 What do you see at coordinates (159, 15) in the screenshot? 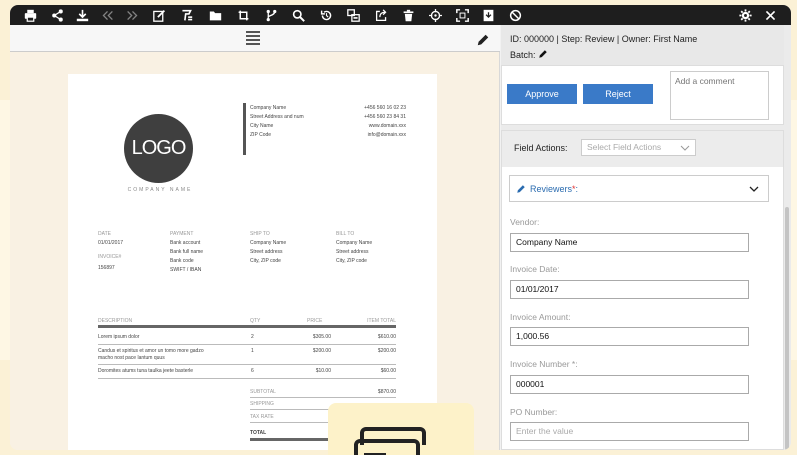
I see `edit-icon` at bounding box center [159, 15].